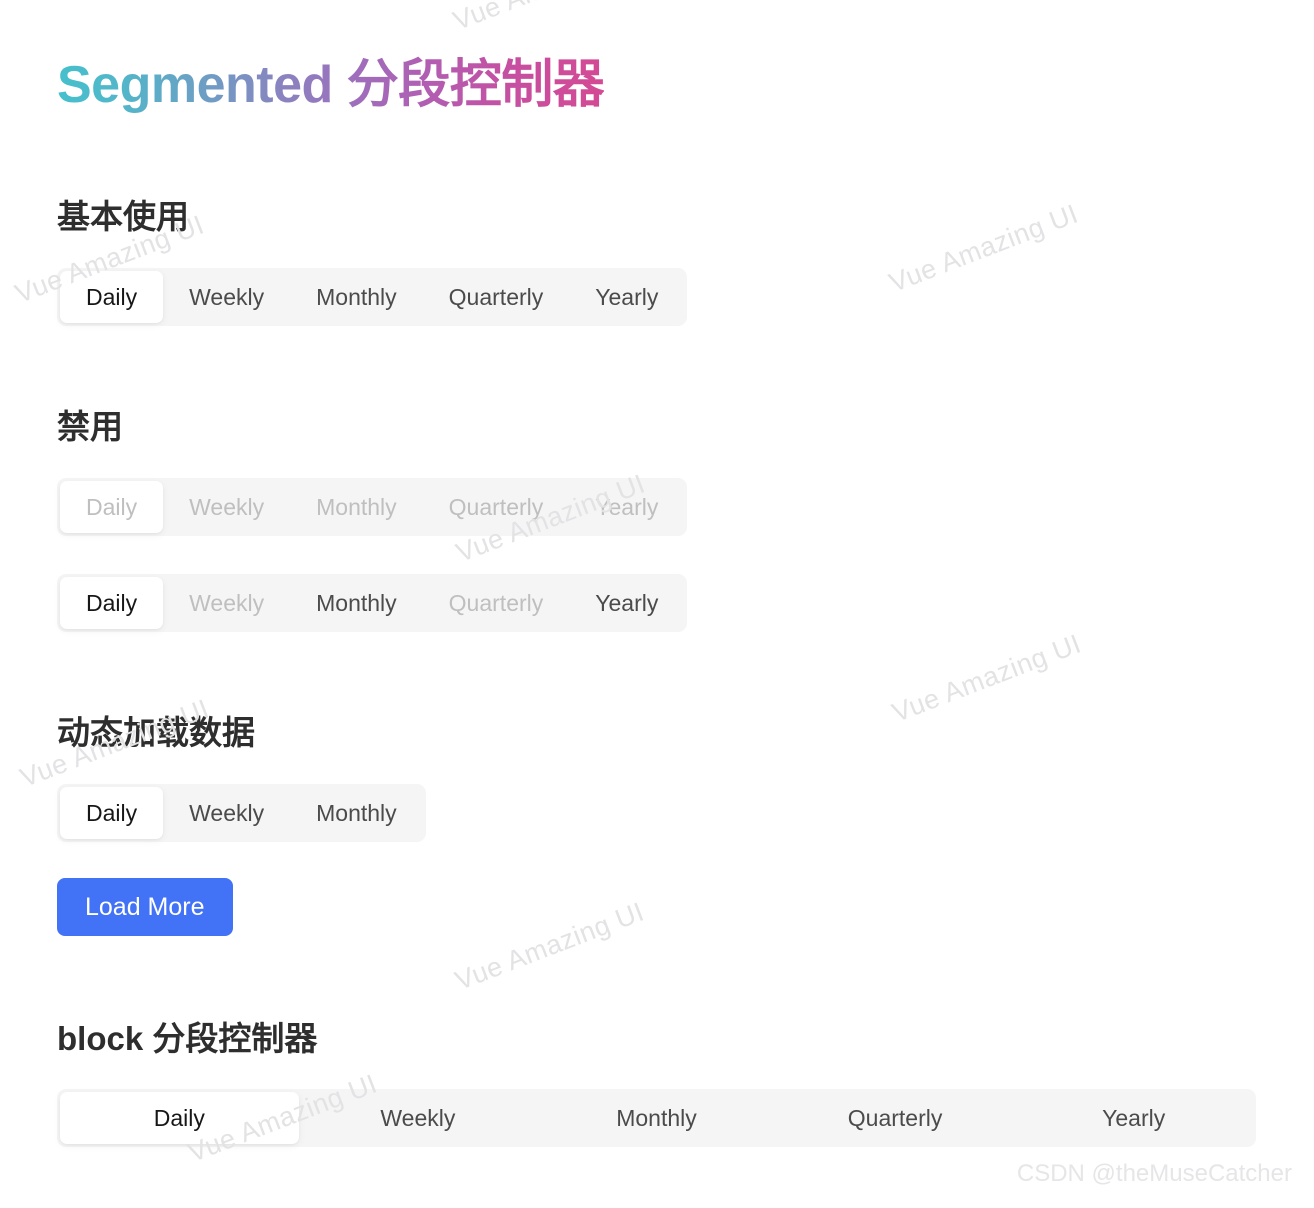 The width and height of the screenshot is (1314, 1208). I want to click on page-title: Segmented 分段控制器, so click(331, 79).